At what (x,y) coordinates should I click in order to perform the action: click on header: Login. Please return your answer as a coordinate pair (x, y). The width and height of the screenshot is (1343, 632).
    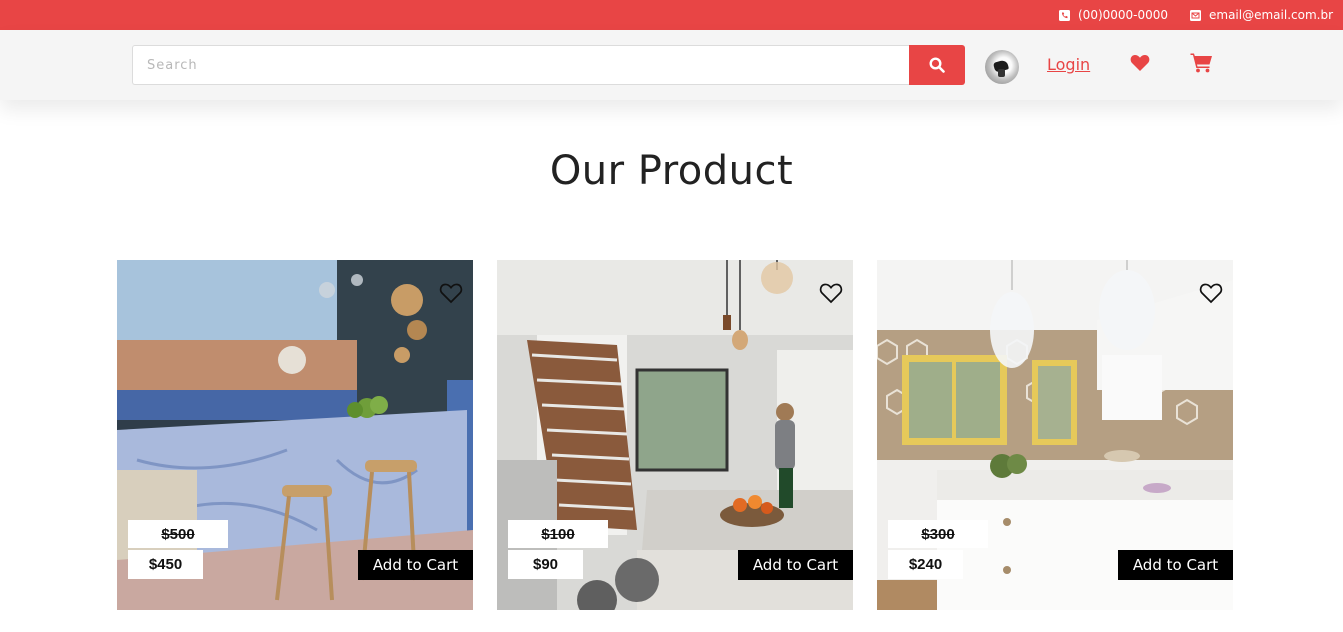
    Looking at the image, I should click on (671, 65).